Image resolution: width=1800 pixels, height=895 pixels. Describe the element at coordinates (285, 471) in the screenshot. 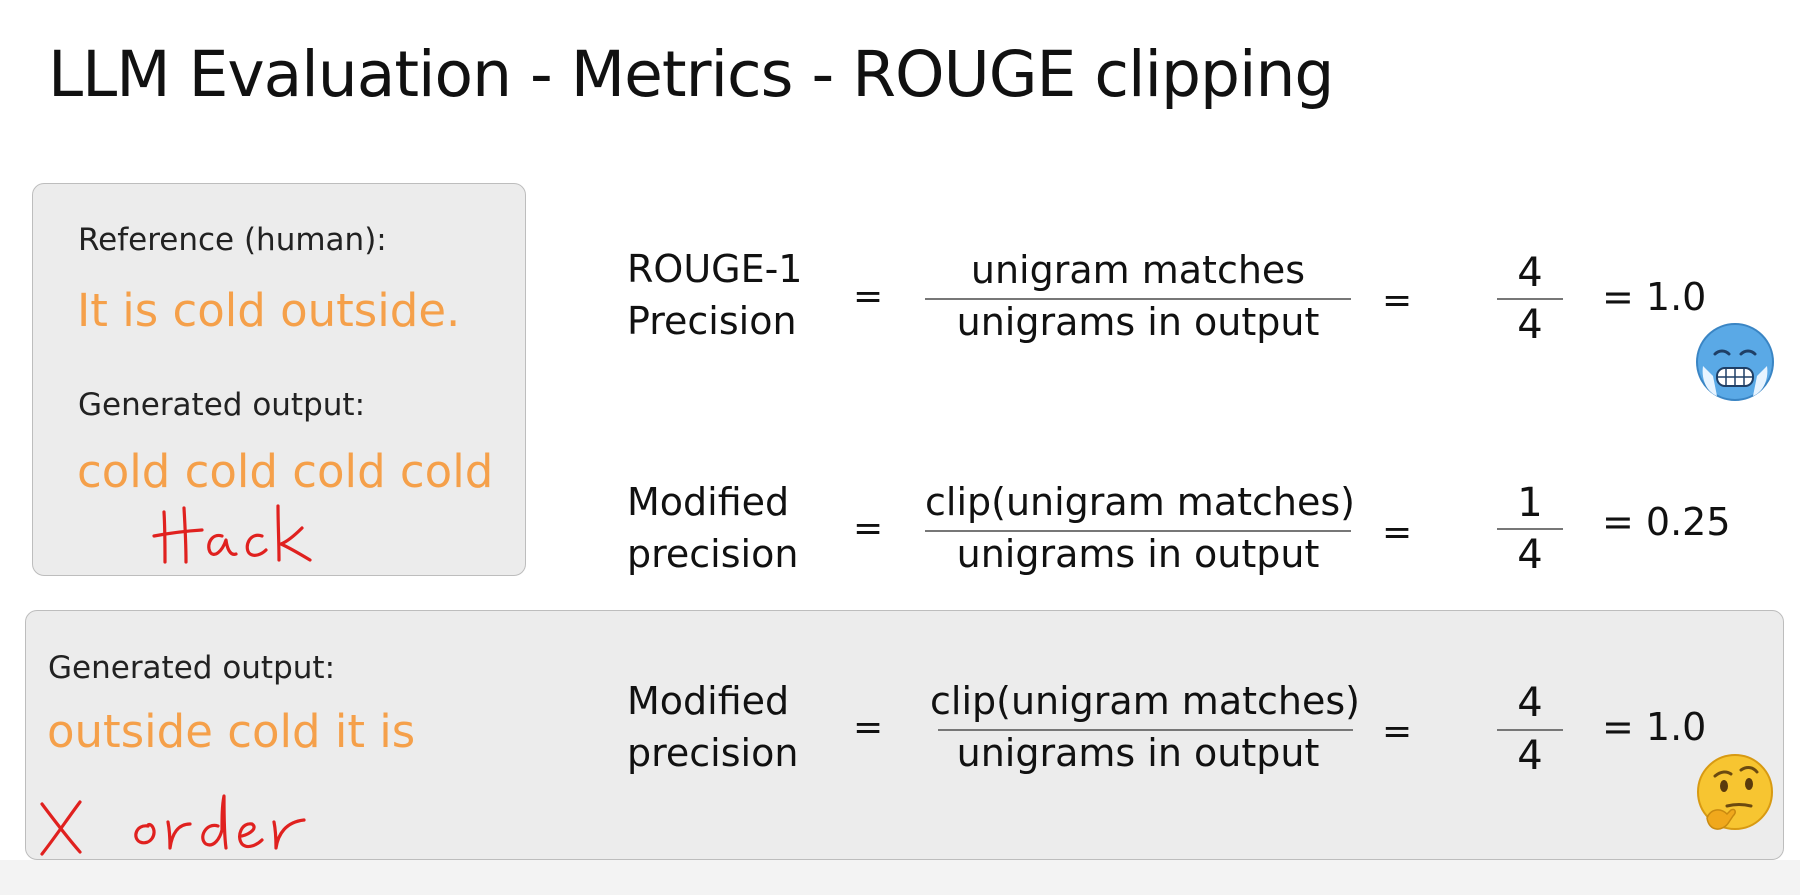

I see `generated-text-top: cold cold cold cold` at that location.